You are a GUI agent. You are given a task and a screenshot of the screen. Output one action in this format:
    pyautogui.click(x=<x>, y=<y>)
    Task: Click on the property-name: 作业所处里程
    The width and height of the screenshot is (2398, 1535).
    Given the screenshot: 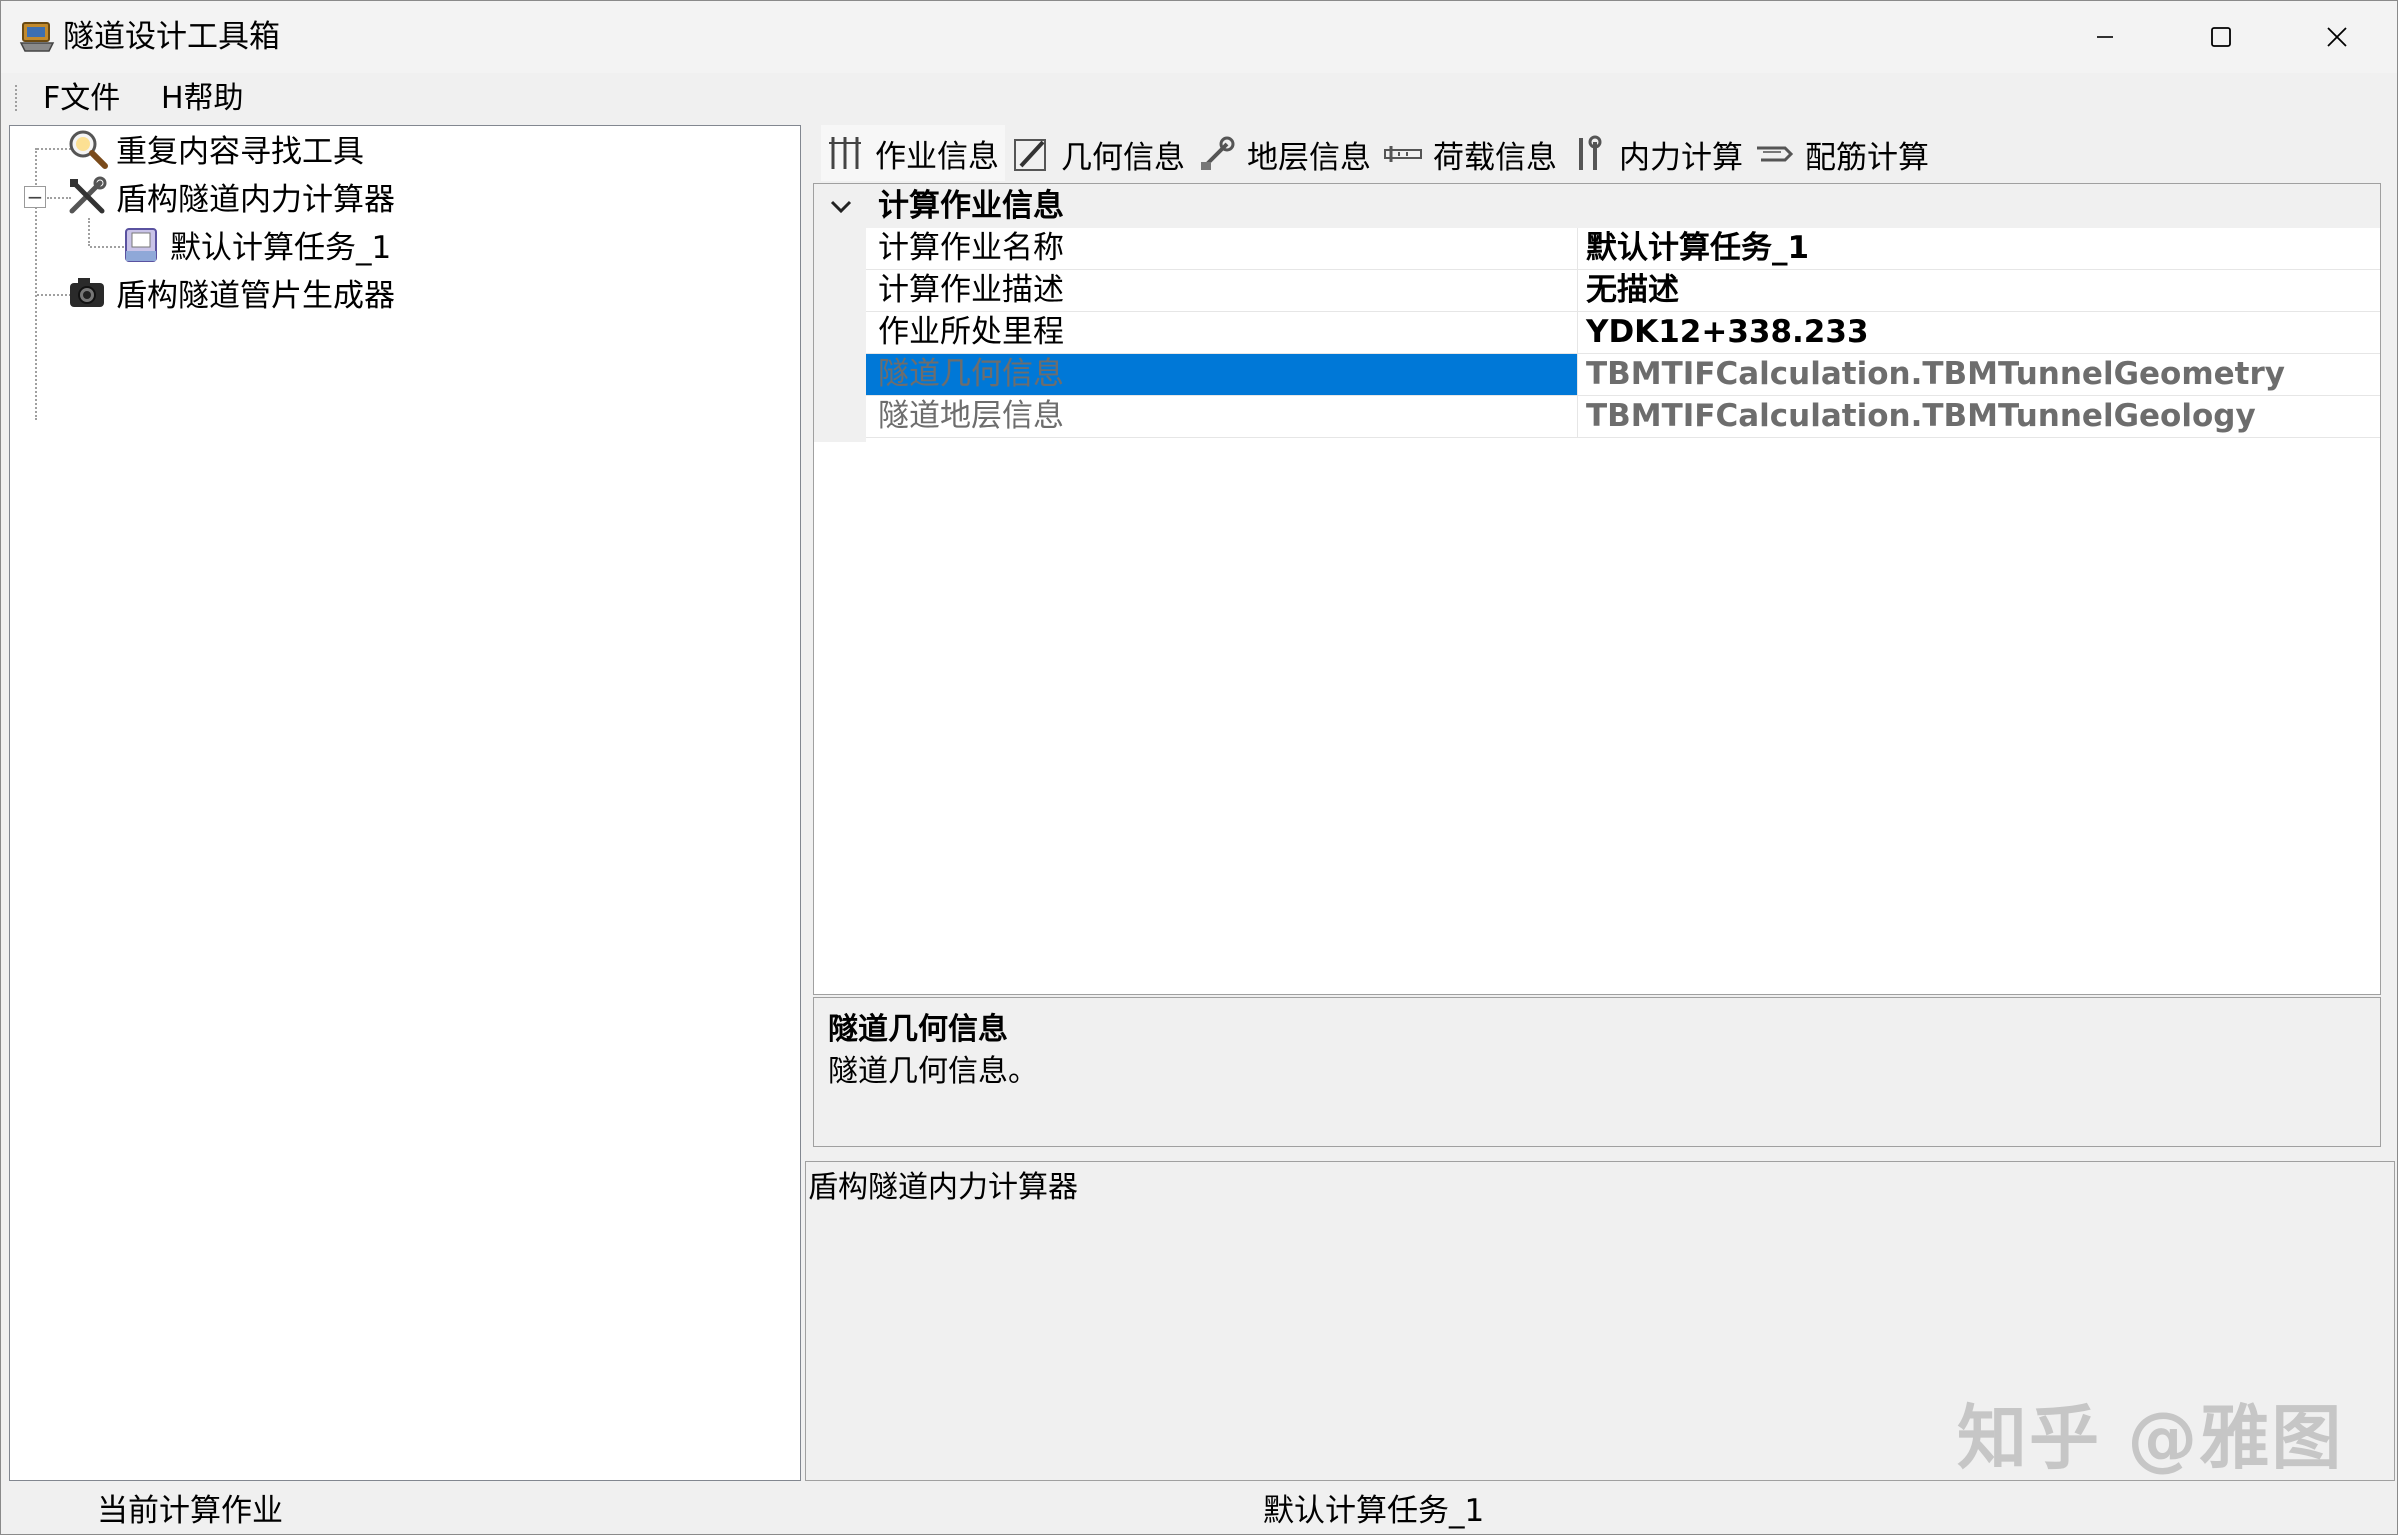 What is the action you would take?
    pyautogui.click(x=1222, y=332)
    